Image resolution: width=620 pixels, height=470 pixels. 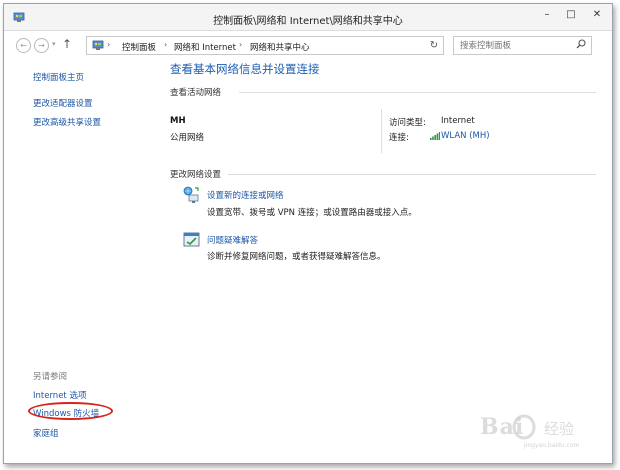 What do you see at coordinates (597, 14) in the screenshot?
I see `close-button: ✕` at bounding box center [597, 14].